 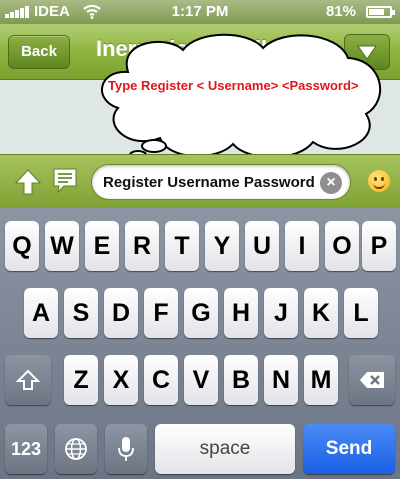 I want to click on microphone-icon, so click(x=126, y=449).